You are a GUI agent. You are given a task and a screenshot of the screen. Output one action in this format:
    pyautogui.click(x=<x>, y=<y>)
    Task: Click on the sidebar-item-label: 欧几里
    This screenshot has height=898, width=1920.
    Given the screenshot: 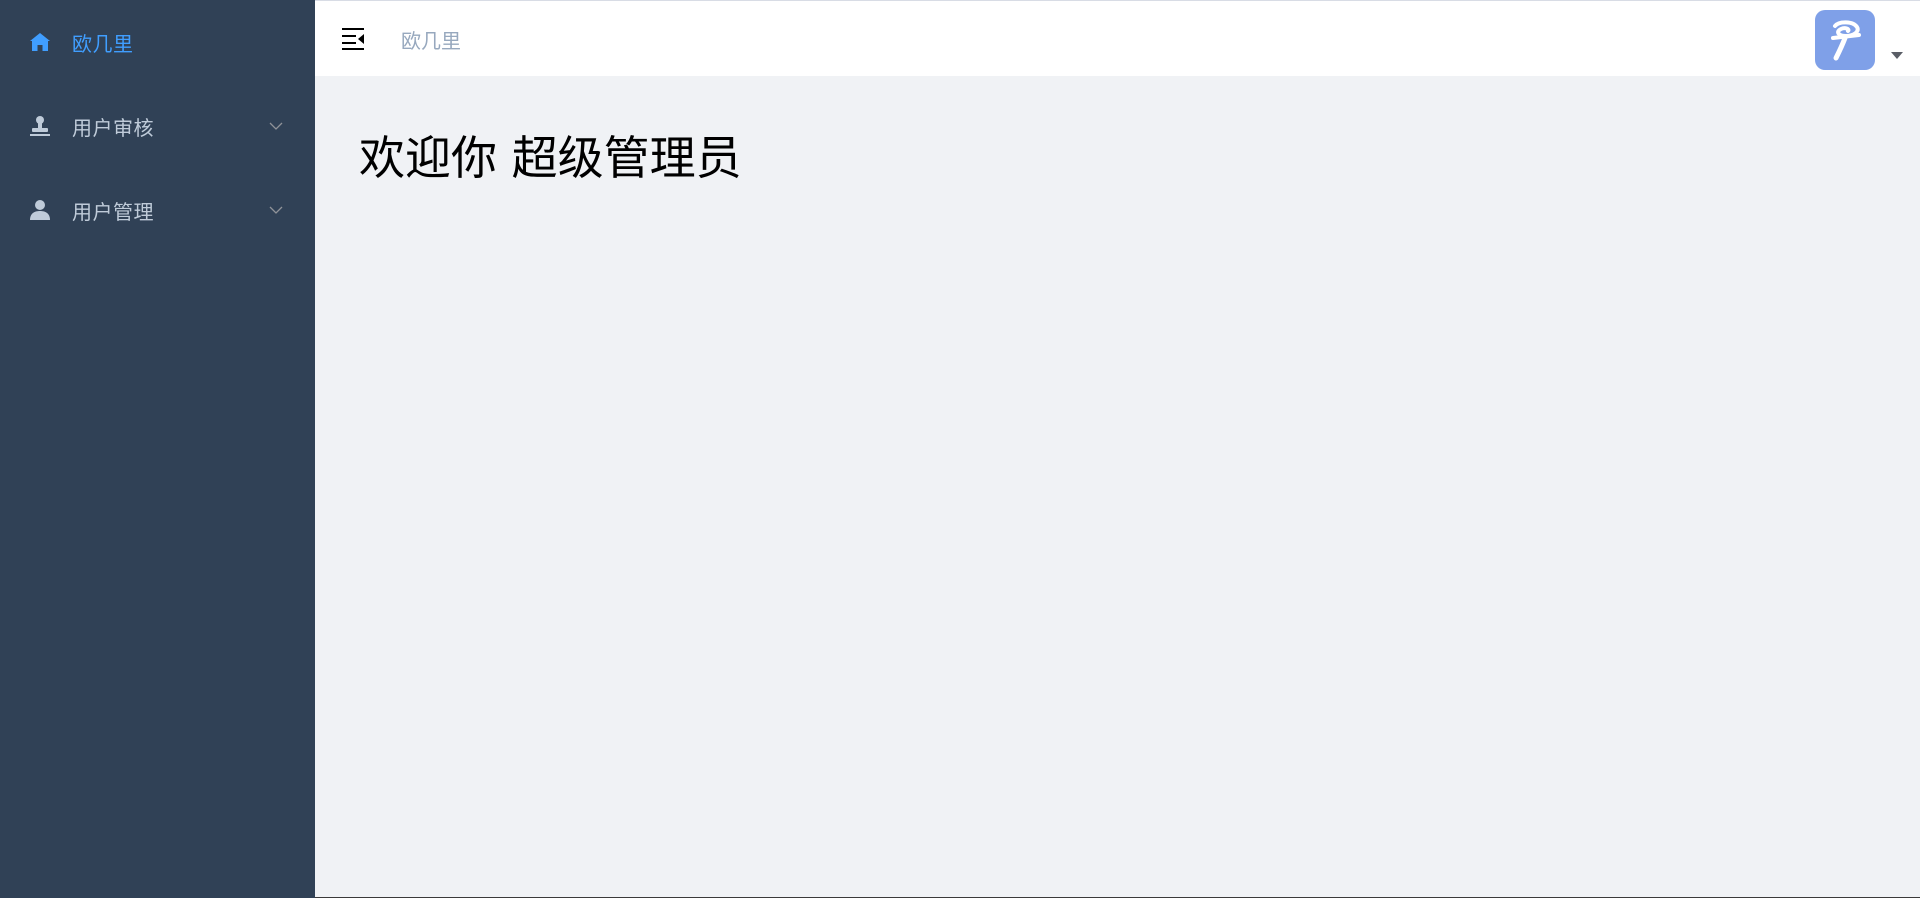 What is the action you would take?
    pyautogui.click(x=103, y=43)
    